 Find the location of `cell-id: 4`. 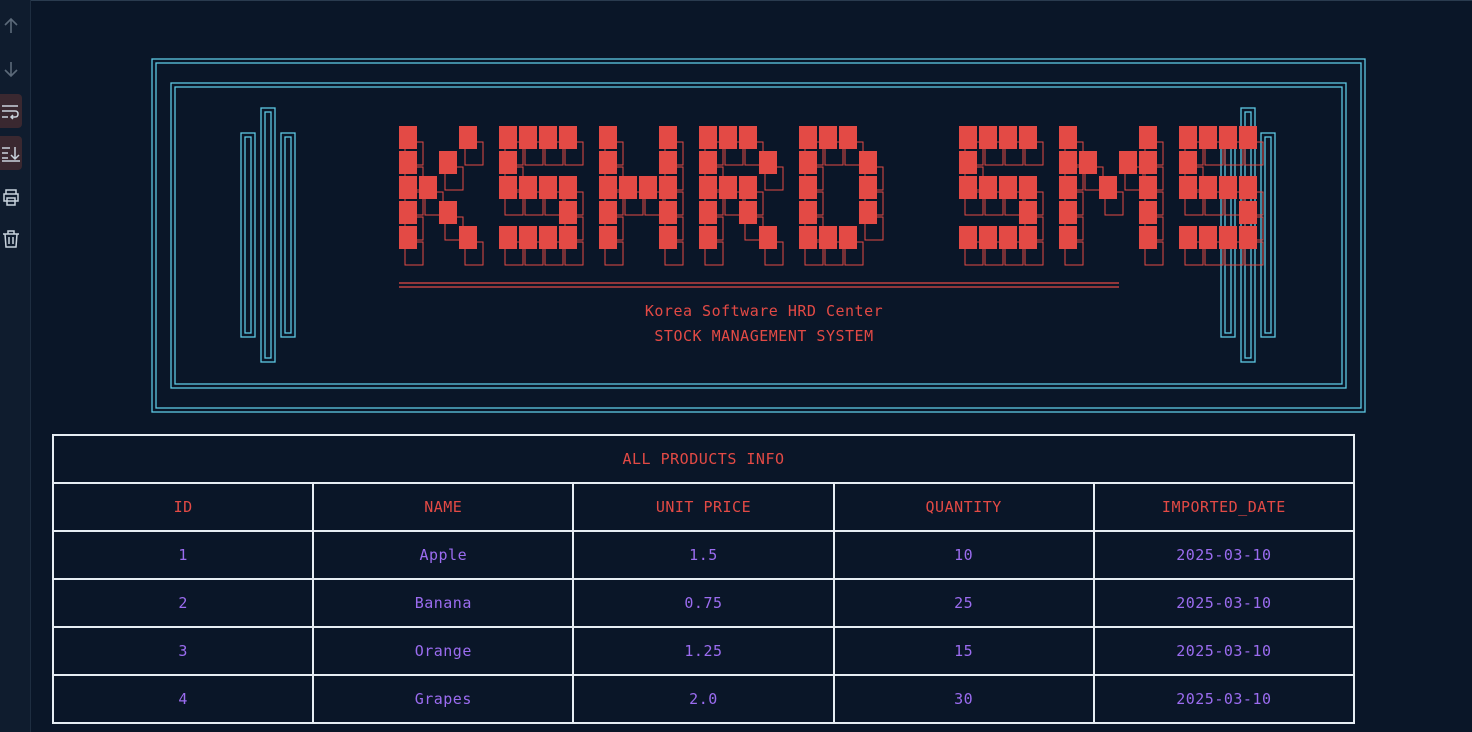

cell-id: 4 is located at coordinates (183, 699).